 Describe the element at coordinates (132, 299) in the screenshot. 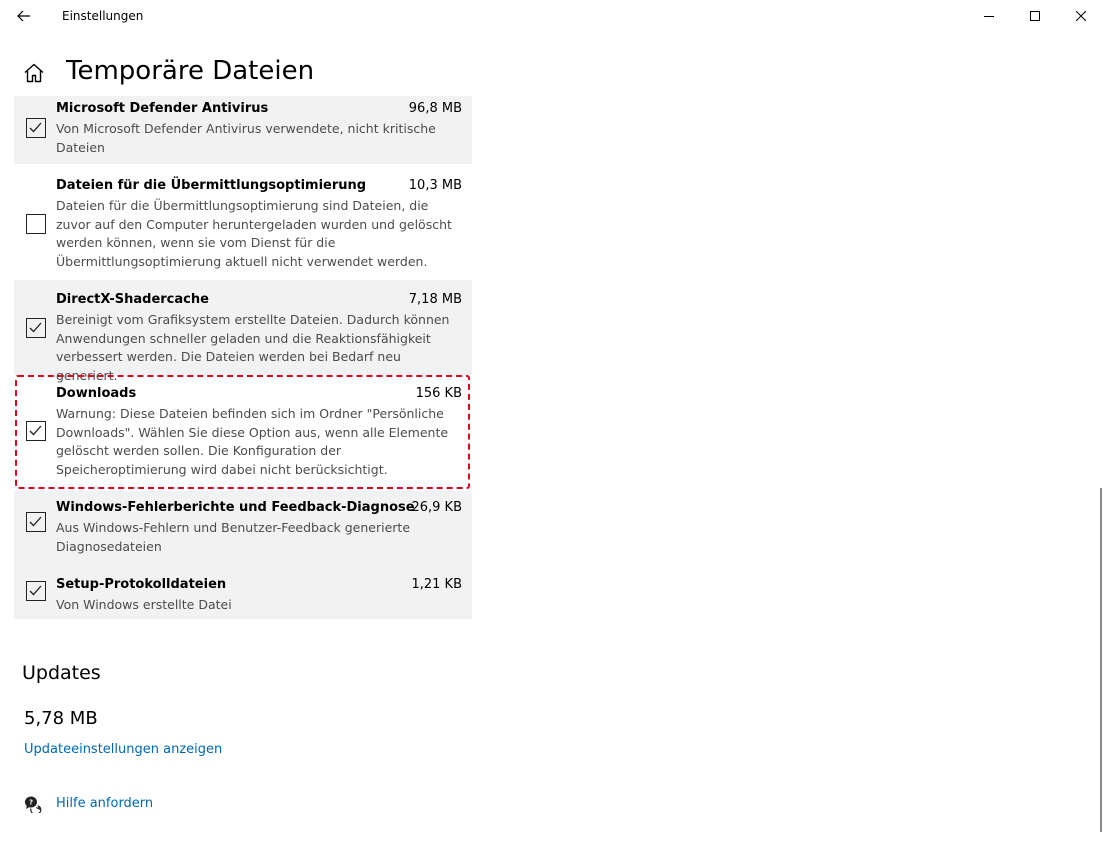

I see `item-name: DirectX-Shadercache` at that location.